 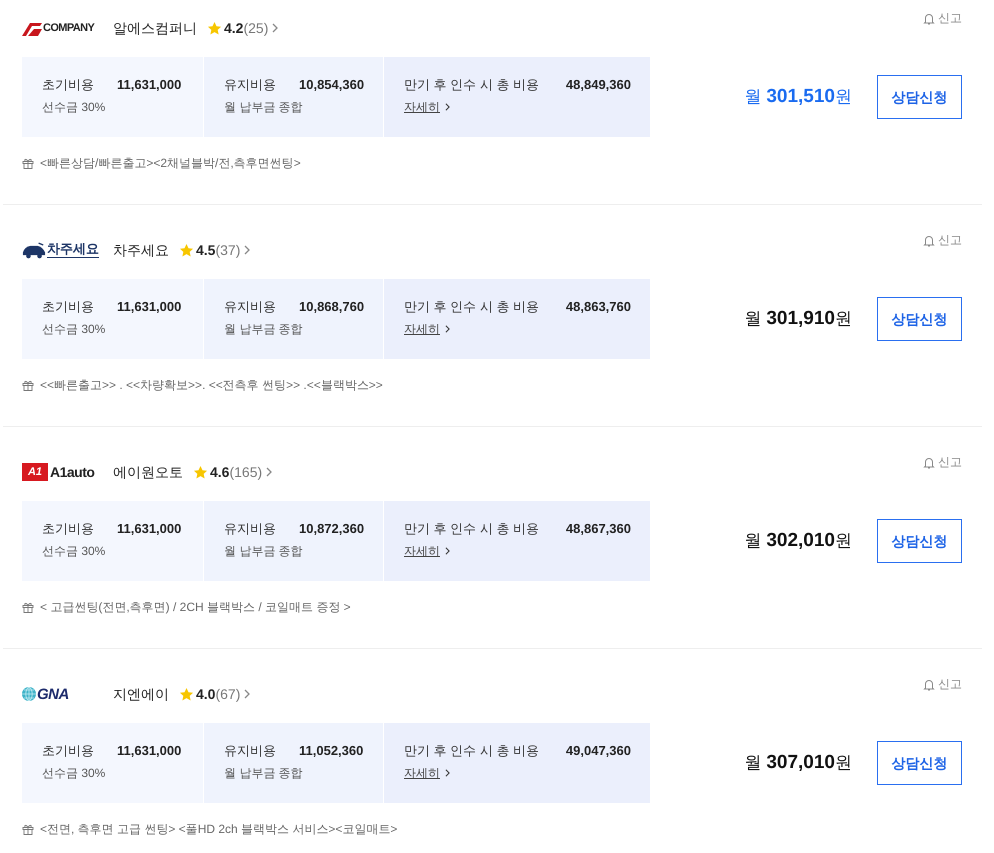 What do you see at coordinates (598, 751) in the screenshot?
I see `cost-value: 49,047,360` at bounding box center [598, 751].